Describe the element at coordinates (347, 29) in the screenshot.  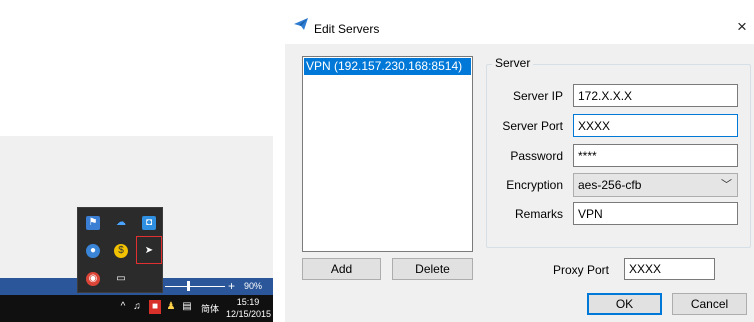
I see `dialog-title: Edit Servers` at that location.